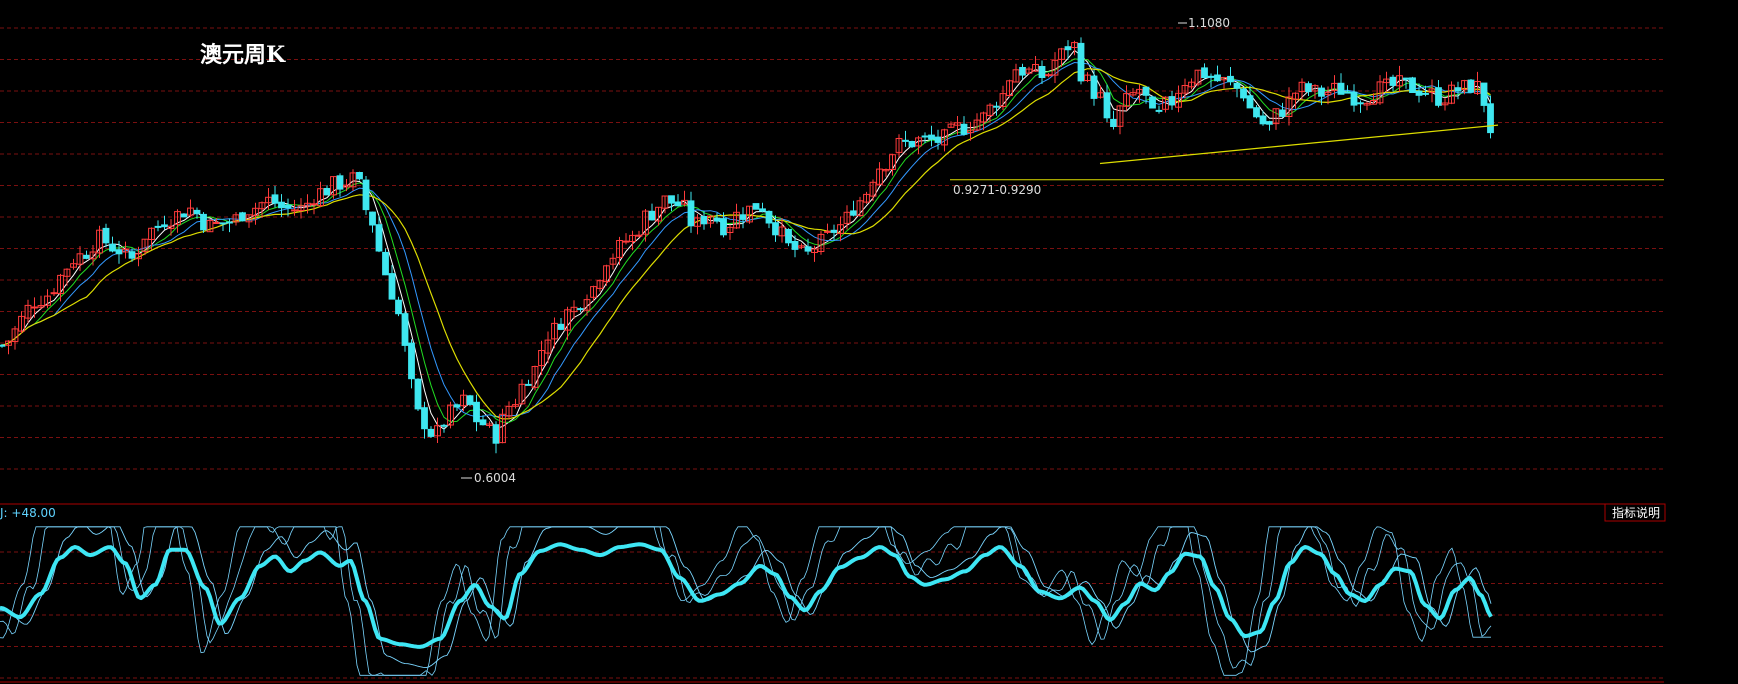 The height and width of the screenshot is (684, 1738). Describe the element at coordinates (997, 190) in the screenshot. I see `level-range-label: 0.9271-0.9290` at that location.